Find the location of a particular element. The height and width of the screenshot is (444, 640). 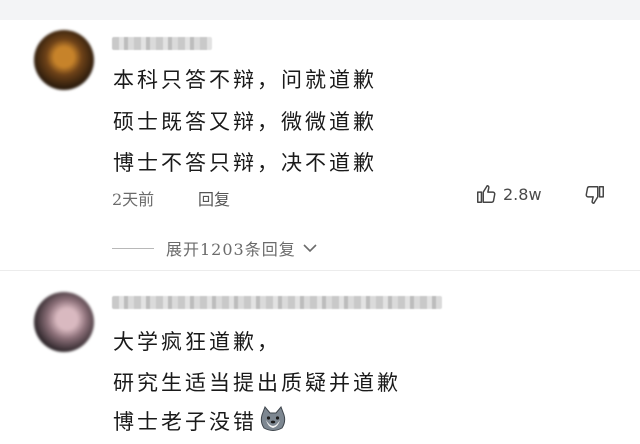

doge-icon is located at coordinates (273, 418).